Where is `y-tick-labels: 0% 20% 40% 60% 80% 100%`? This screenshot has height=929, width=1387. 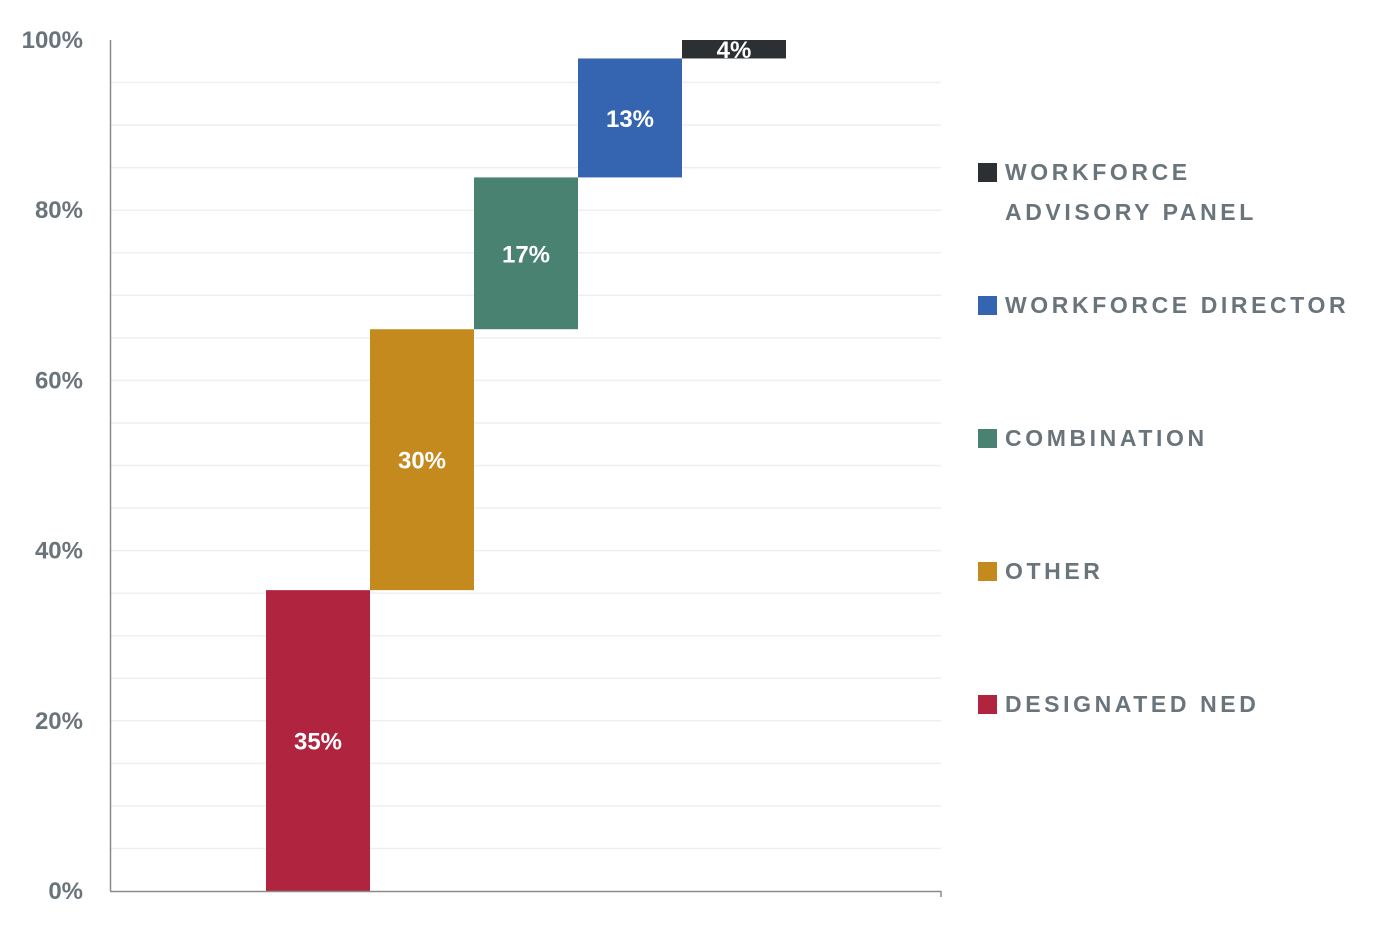 y-tick-labels: 0% 20% 40% 60% 80% 100% is located at coordinates (52, 466).